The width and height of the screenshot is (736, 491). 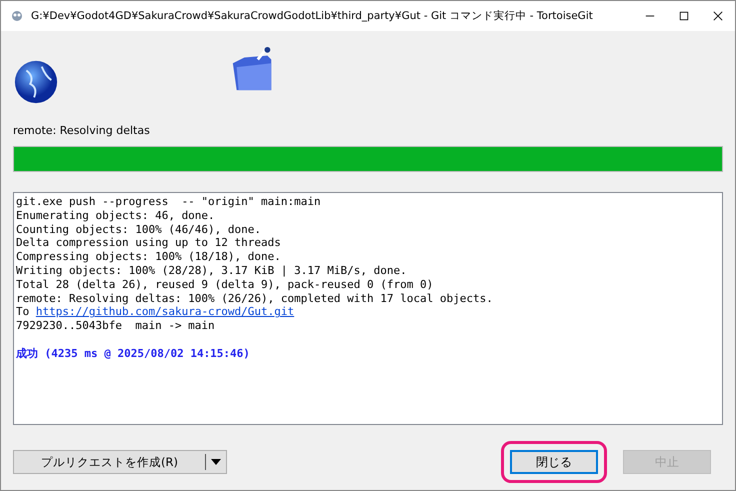 I want to click on log-line: To, so click(x=23, y=311).